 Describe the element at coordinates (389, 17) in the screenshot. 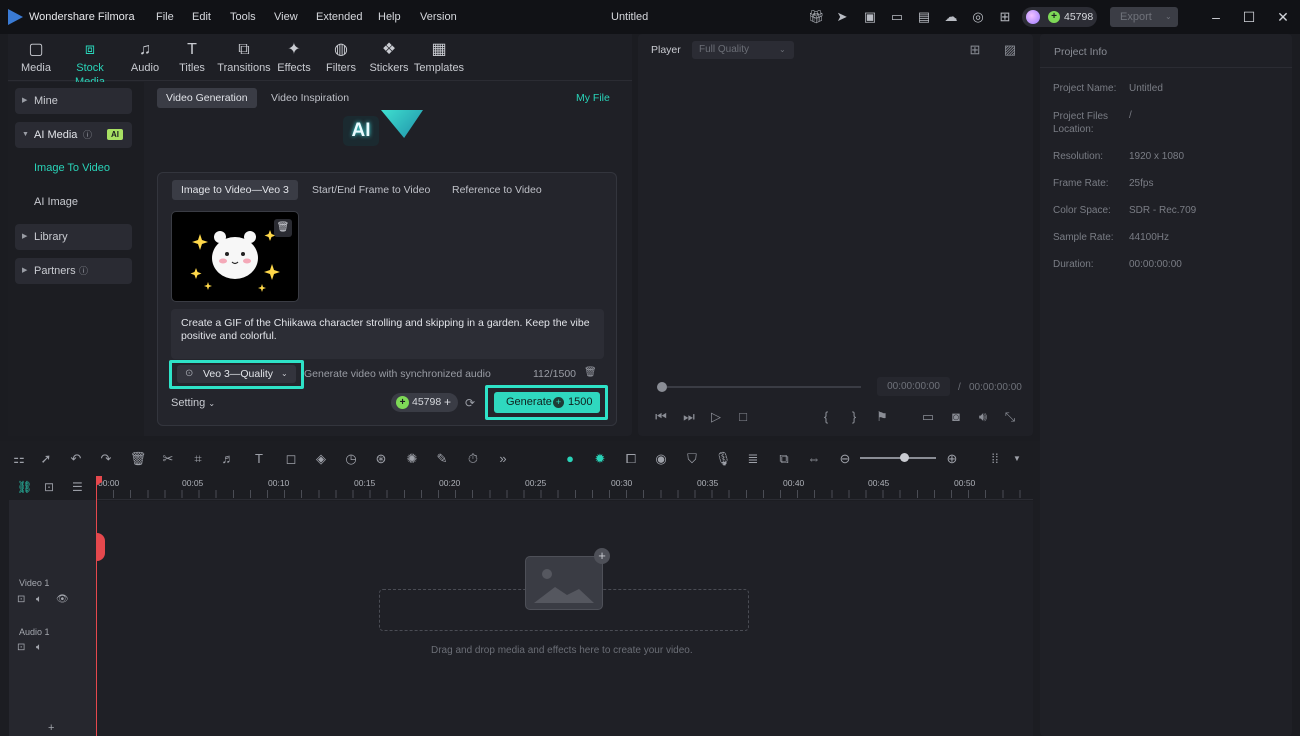

I see `menu-help: Help` at that location.